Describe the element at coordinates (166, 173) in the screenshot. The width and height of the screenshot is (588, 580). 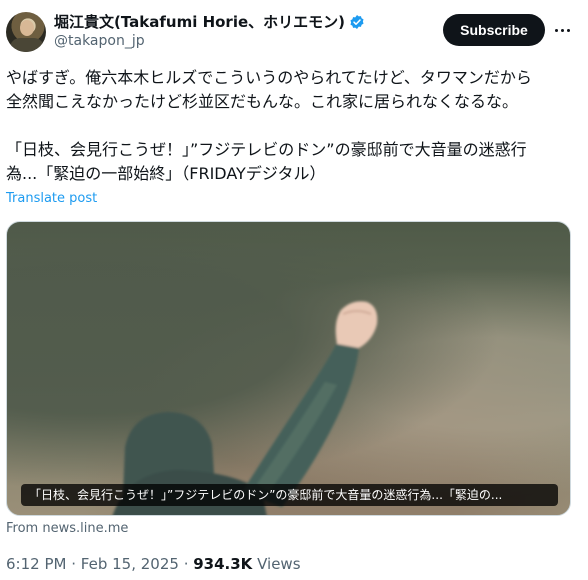
I see `post-line: 為...「緊迫の一部始終」（FRIDAYデジタル）` at that location.